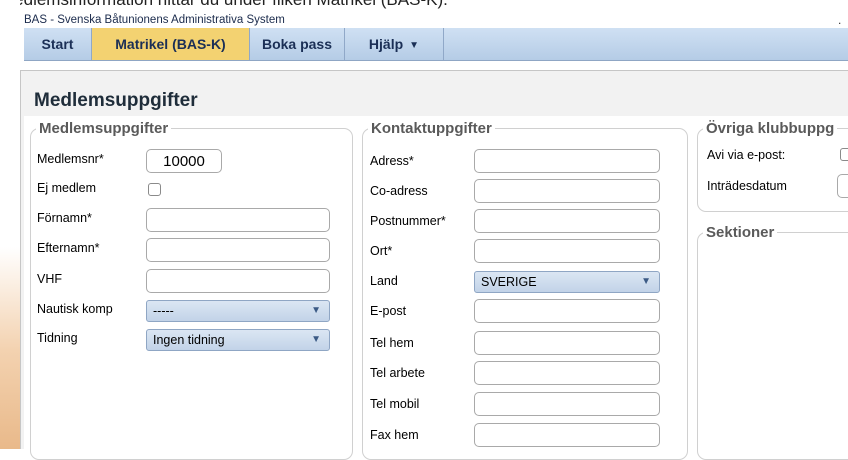 The height and width of the screenshot is (460, 848). I want to click on postnummer-input, so click(567, 221).